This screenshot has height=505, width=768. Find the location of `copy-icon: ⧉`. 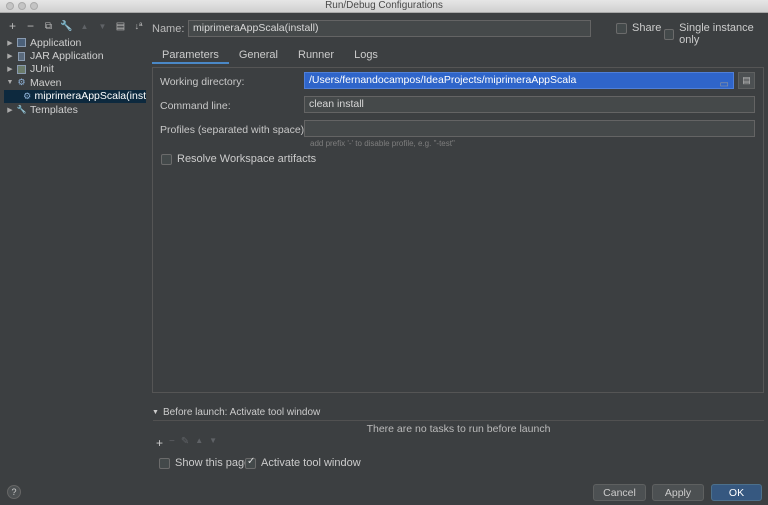

copy-icon: ⧉ is located at coordinates (48, 26).